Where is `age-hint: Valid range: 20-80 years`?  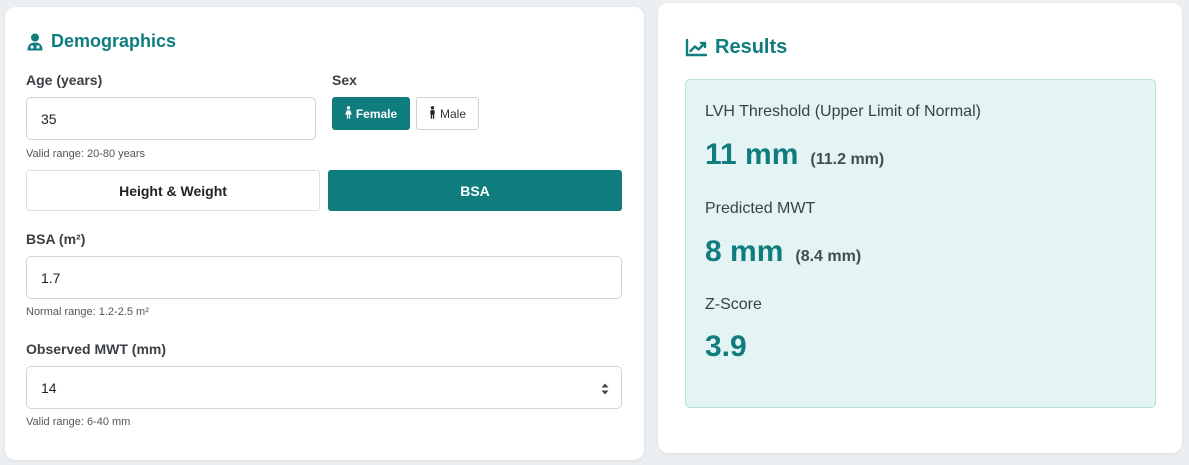
age-hint: Valid range: 20-80 years is located at coordinates (86, 154).